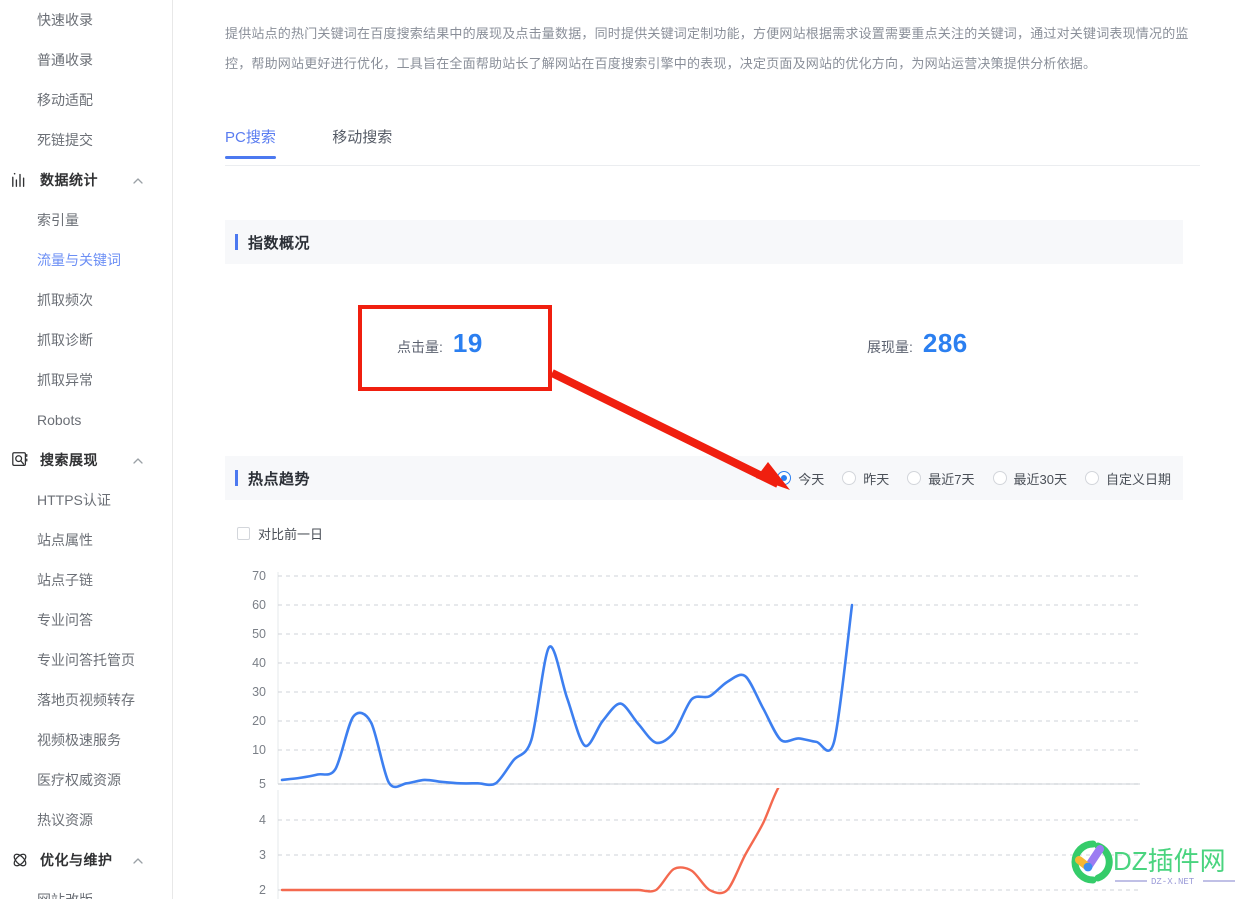 This screenshot has height=899, width=1260. I want to click on svg-text: 30, so click(259, 692).